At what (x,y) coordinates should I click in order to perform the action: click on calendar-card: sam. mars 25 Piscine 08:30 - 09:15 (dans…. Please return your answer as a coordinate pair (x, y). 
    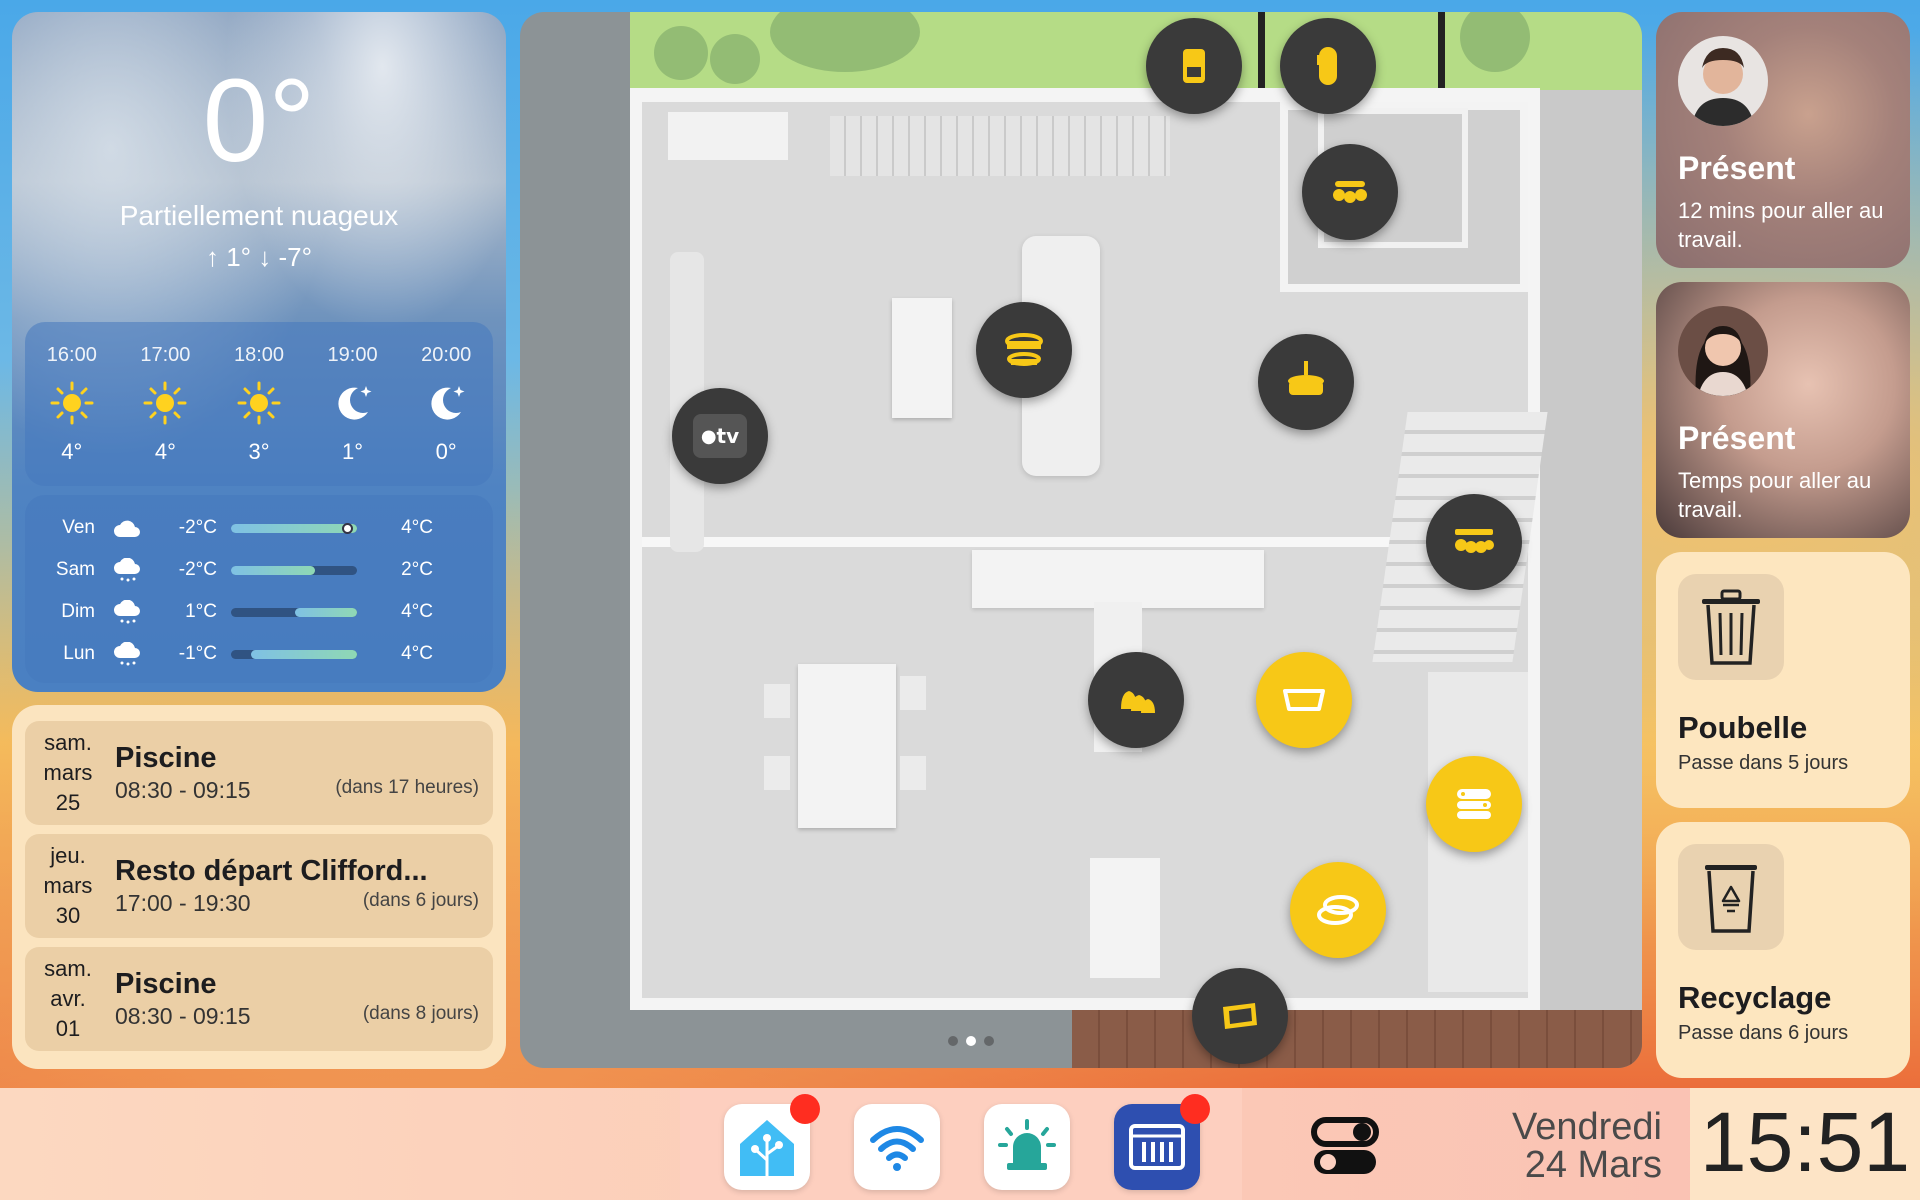
    Looking at the image, I should click on (259, 887).